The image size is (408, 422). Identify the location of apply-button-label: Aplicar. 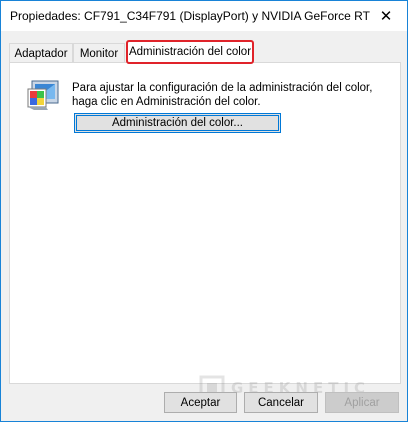
(362, 402).